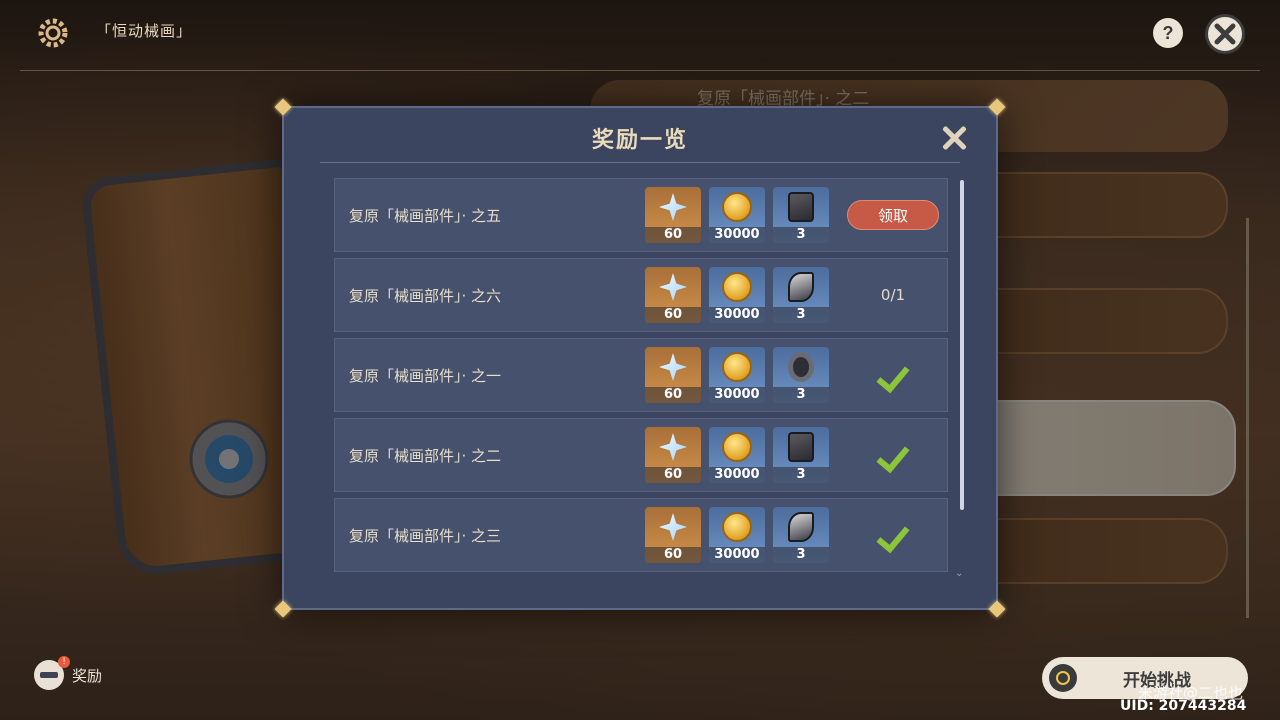 The image size is (1280, 720). I want to click on reward-row: 复原「械画部件」· 之二 60 30000 3, so click(641, 455).